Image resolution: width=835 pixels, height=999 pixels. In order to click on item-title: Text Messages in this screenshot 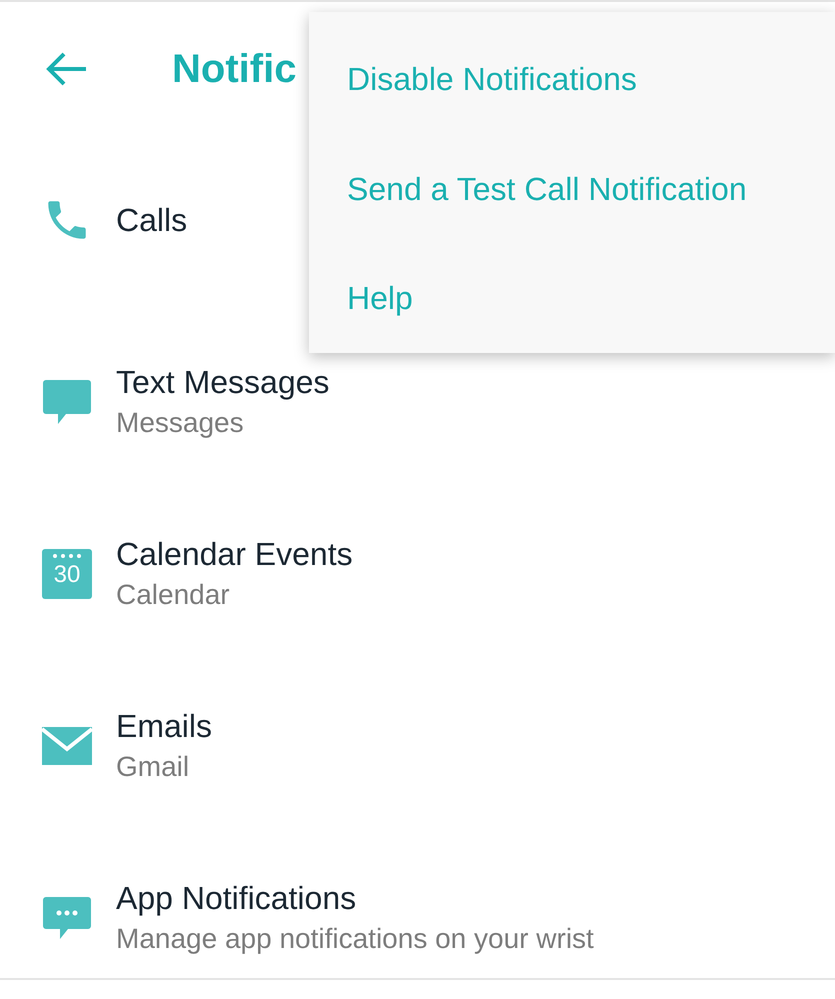, I will do `click(223, 382)`.